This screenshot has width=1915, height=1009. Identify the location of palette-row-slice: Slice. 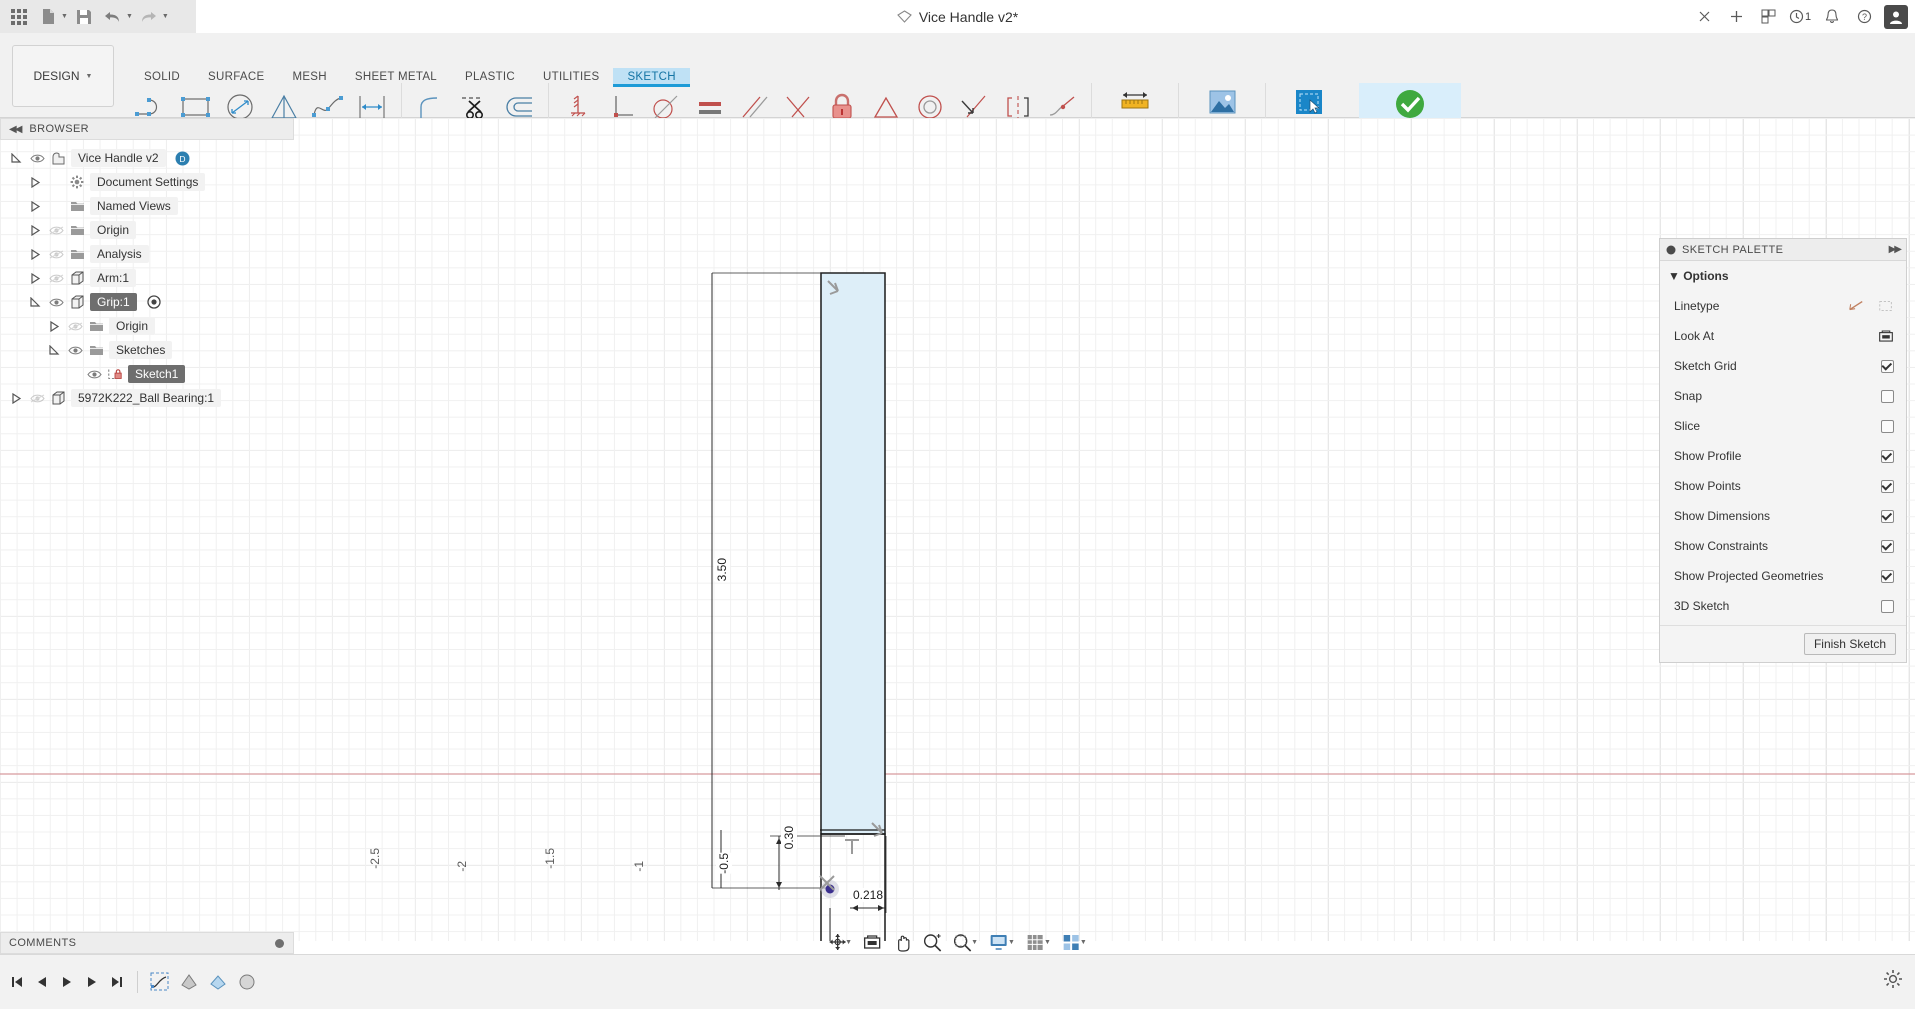
(1783, 426).